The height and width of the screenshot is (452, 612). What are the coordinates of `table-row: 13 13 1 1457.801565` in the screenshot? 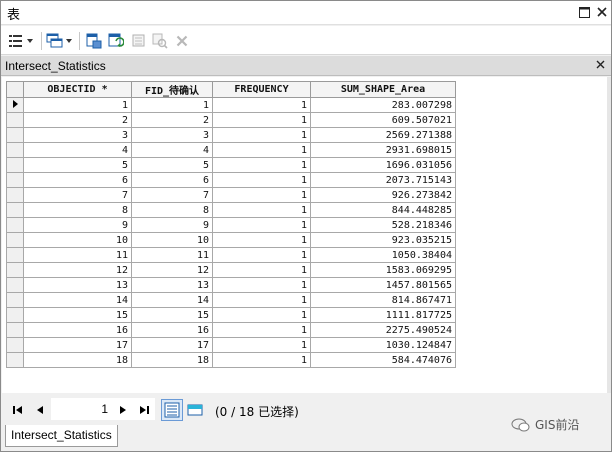 It's located at (231, 285).